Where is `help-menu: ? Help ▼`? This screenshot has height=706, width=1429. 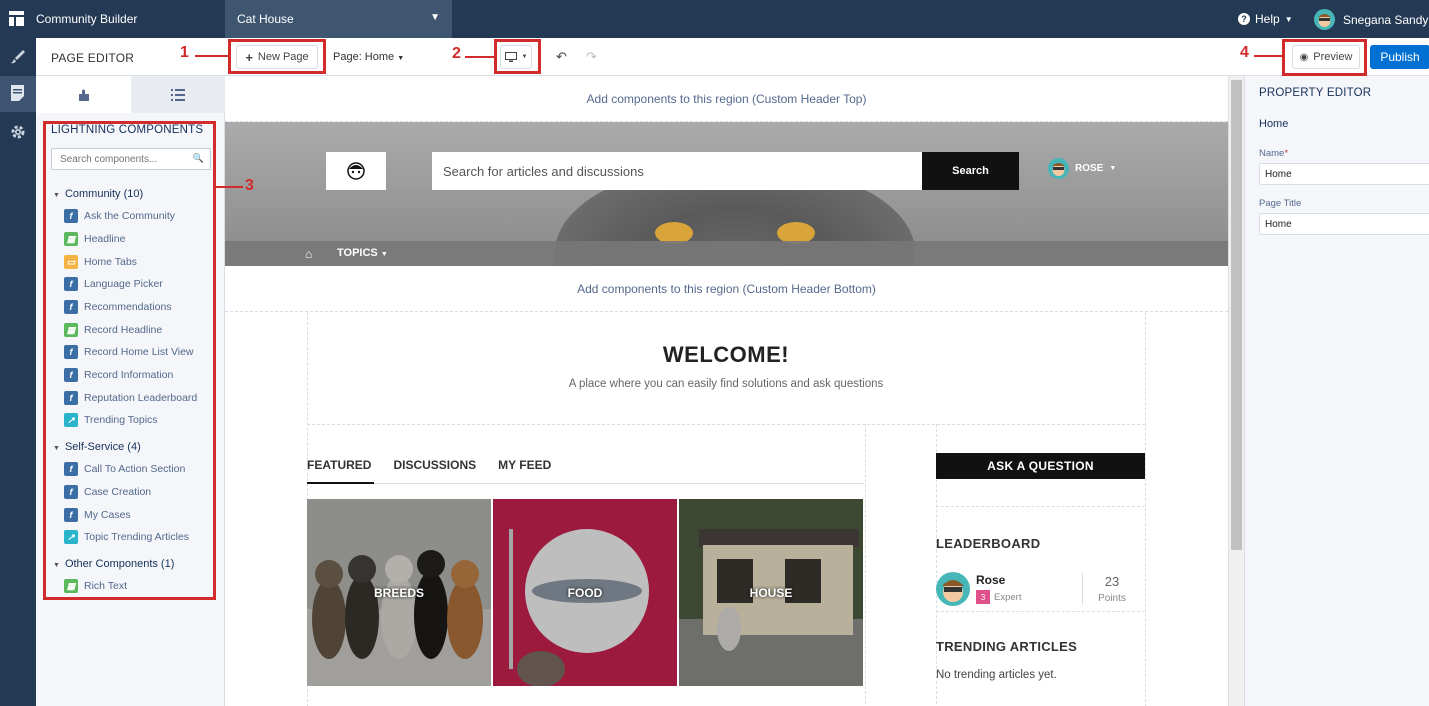 help-menu: ? Help ▼ is located at coordinates (1265, 19).